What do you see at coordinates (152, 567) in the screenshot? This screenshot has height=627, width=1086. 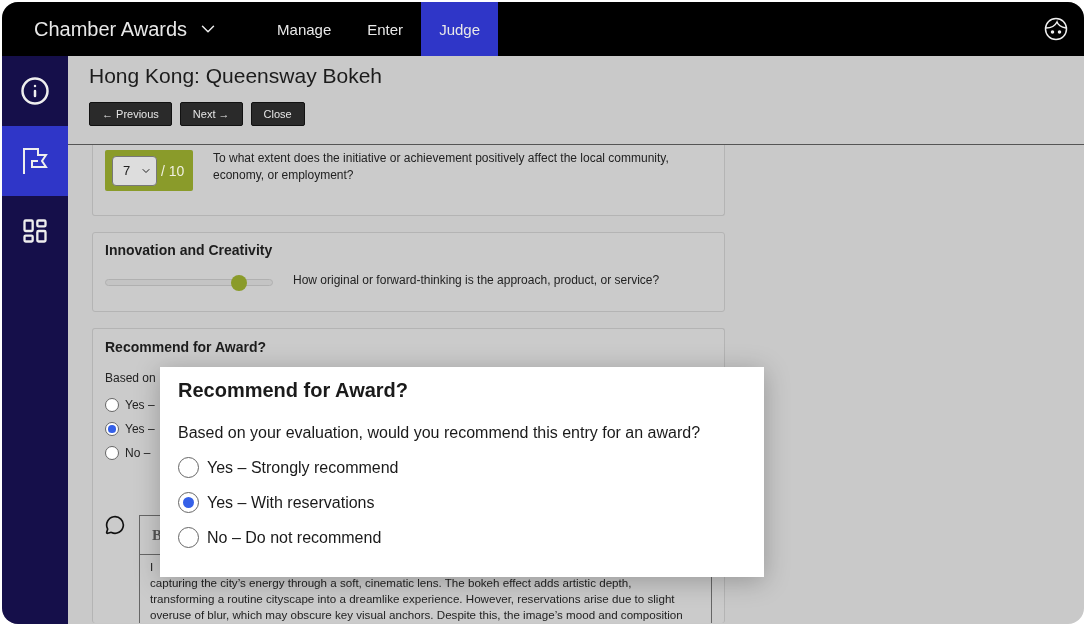 I see `comment-text-line: I` at bounding box center [152, 567].